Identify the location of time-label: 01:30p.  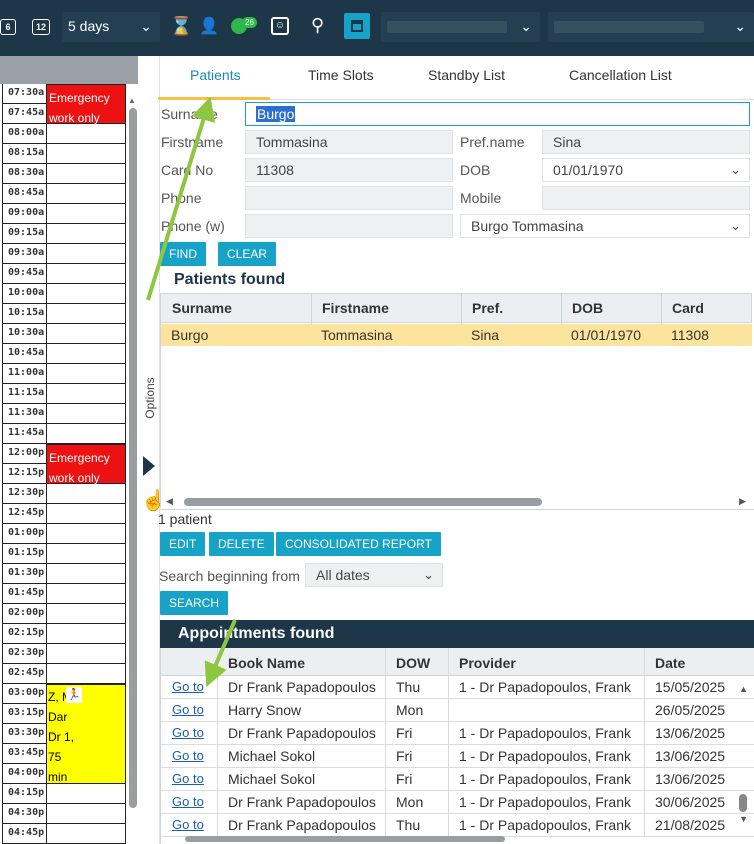
(25, 573).